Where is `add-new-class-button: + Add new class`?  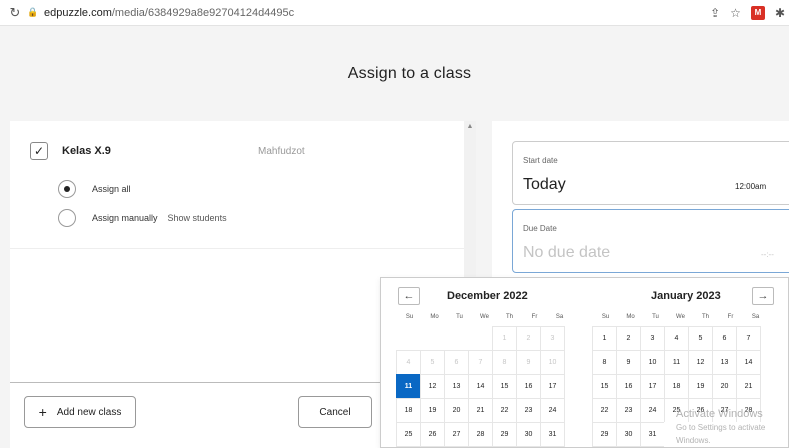
add-new-class-button: + Add new class is located at coordinates (80, 412).